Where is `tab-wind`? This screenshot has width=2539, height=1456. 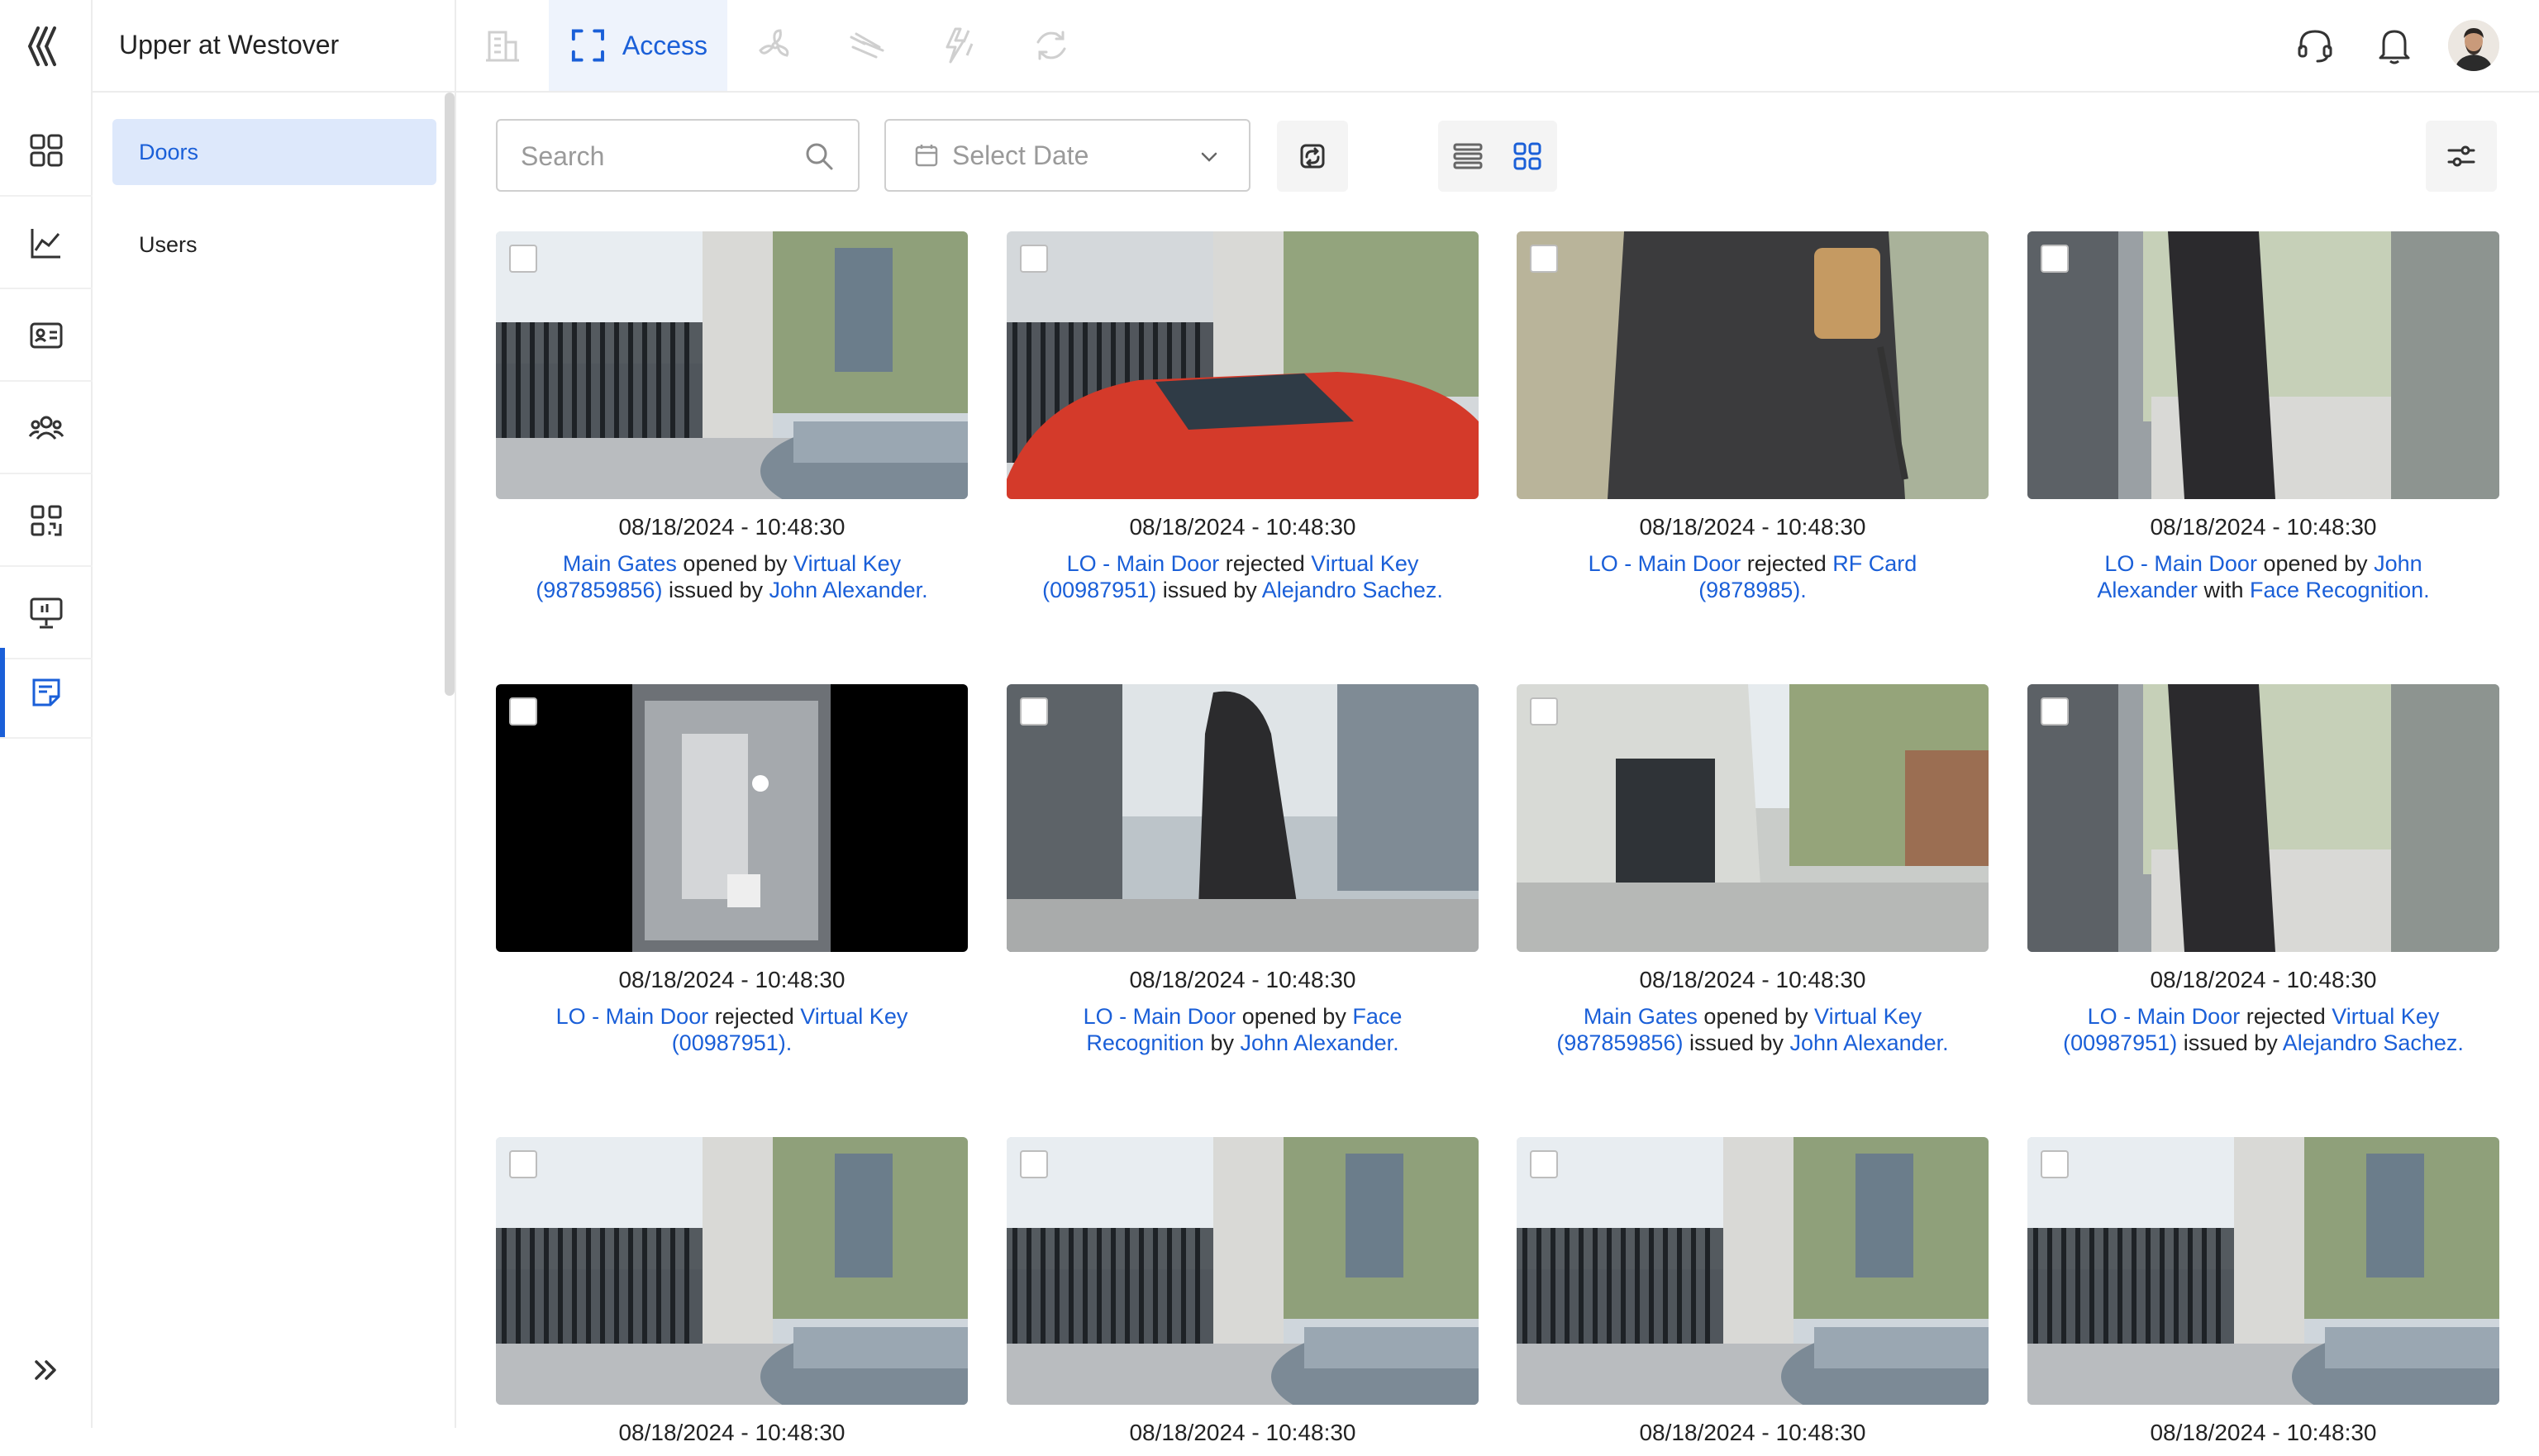
tab-wind is located at coordinates (866, 45).